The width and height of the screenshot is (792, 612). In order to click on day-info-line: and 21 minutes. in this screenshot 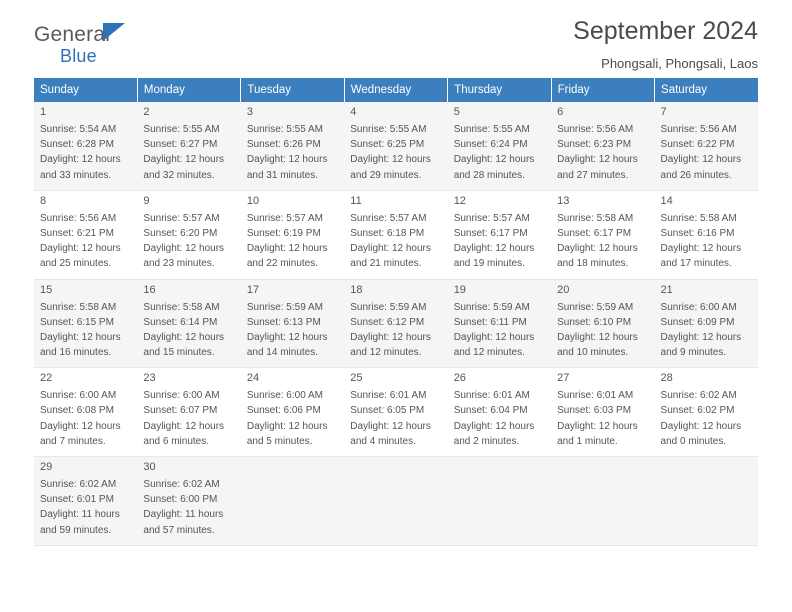, I will do `click(386, 264)`.